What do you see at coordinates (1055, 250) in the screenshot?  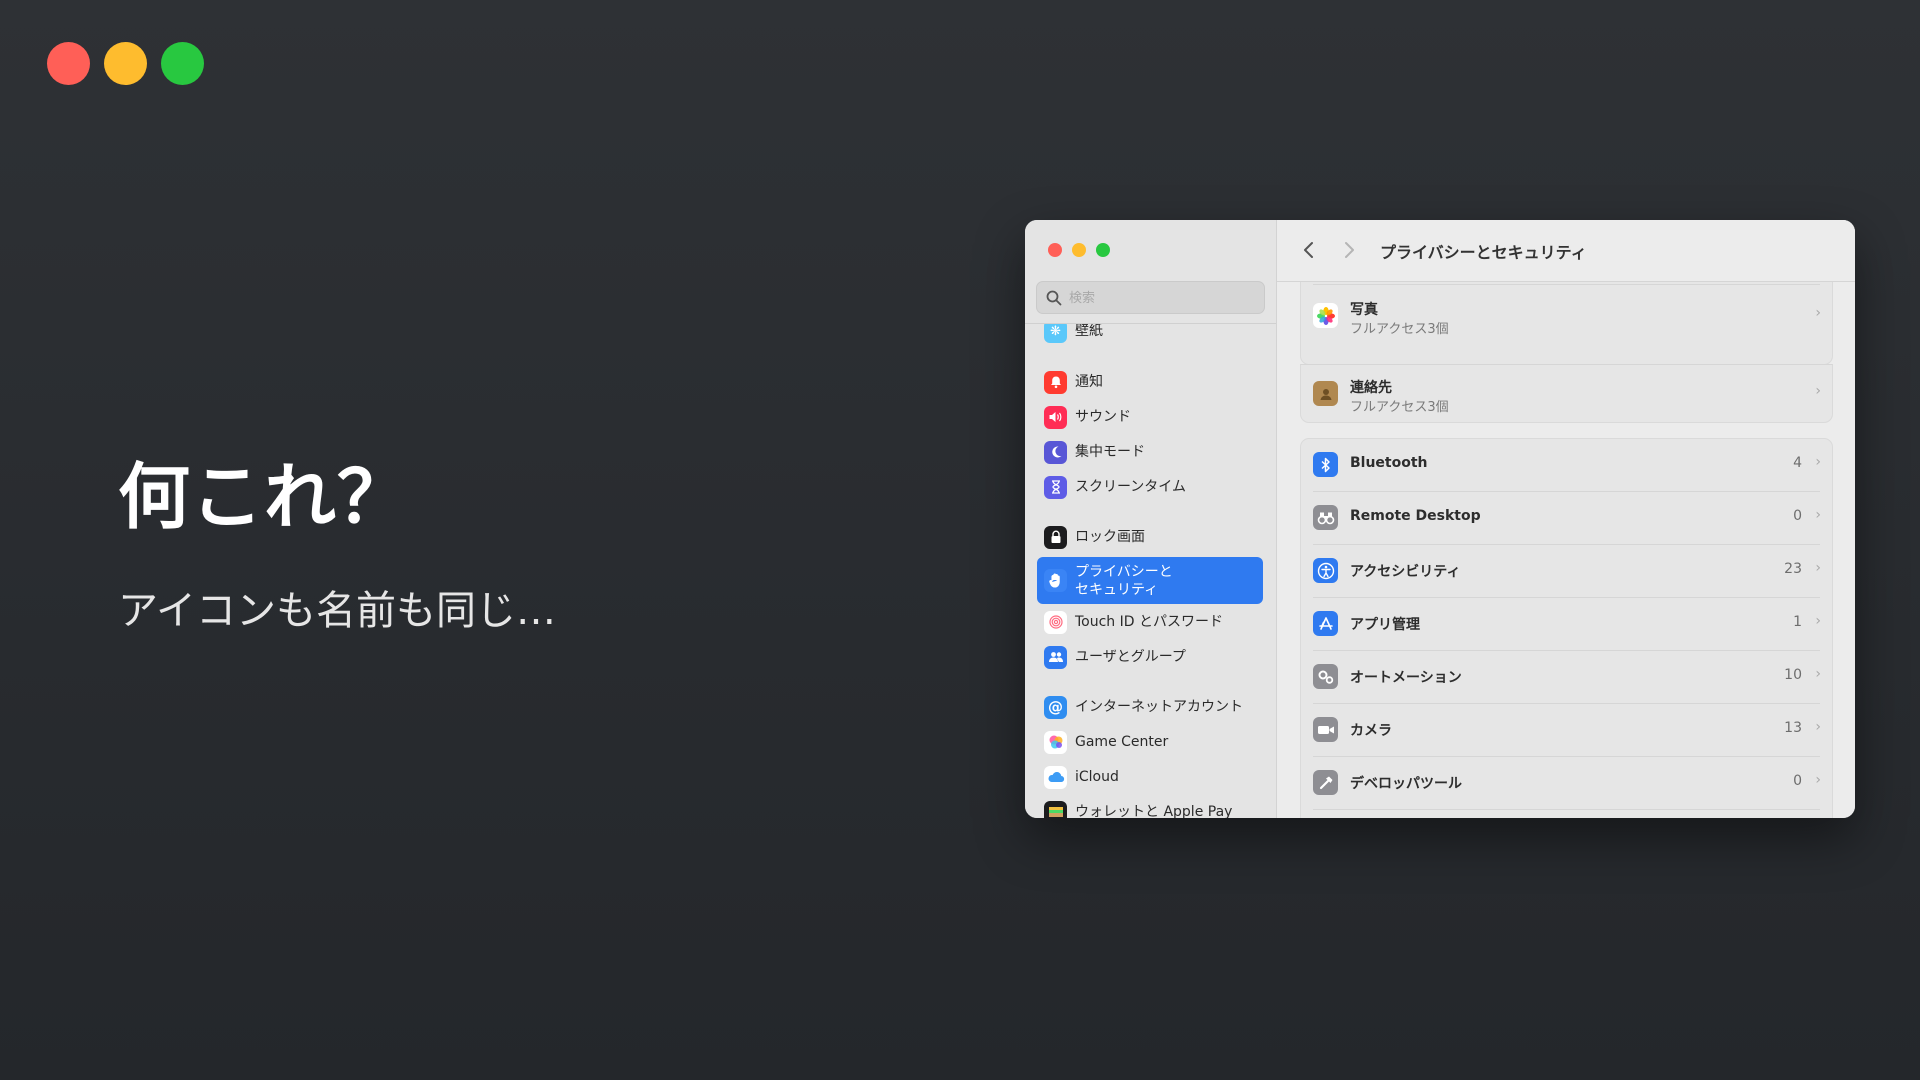 I see `close-button` at bounding box center [1055, 250].